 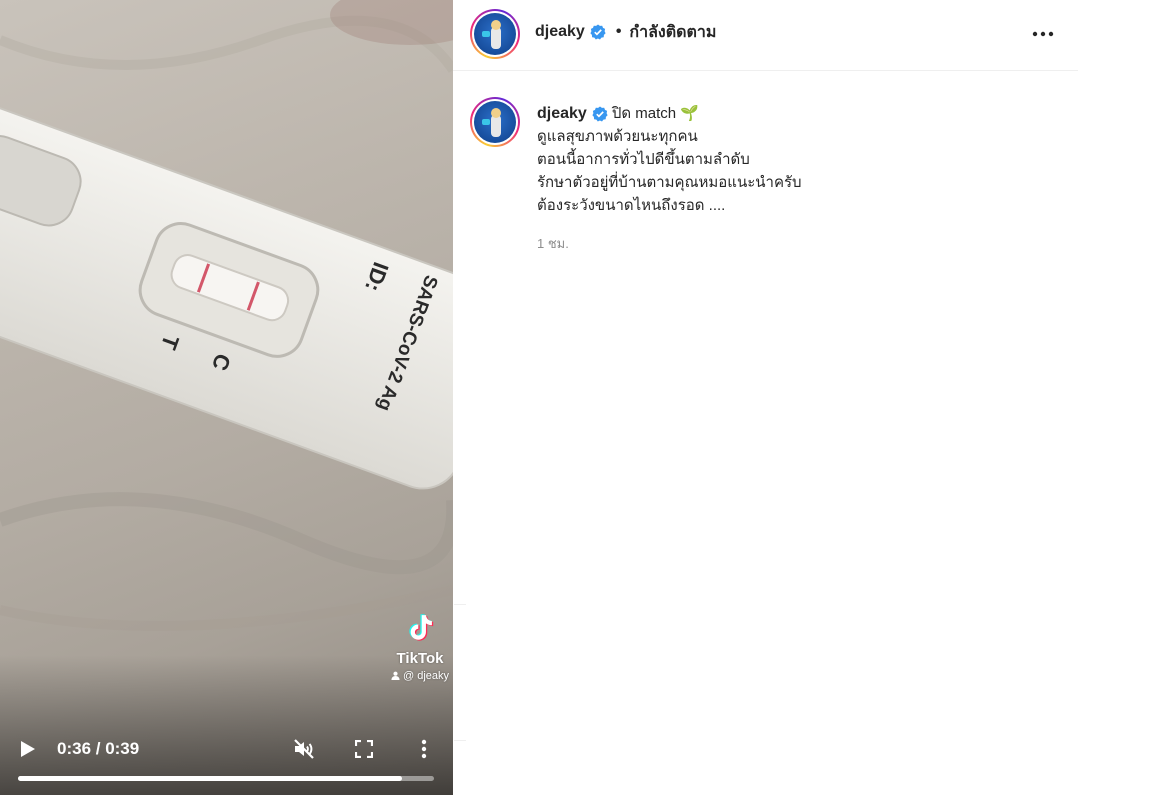 I want to click on muted-speaker-icon, so click(x=304, y=749).